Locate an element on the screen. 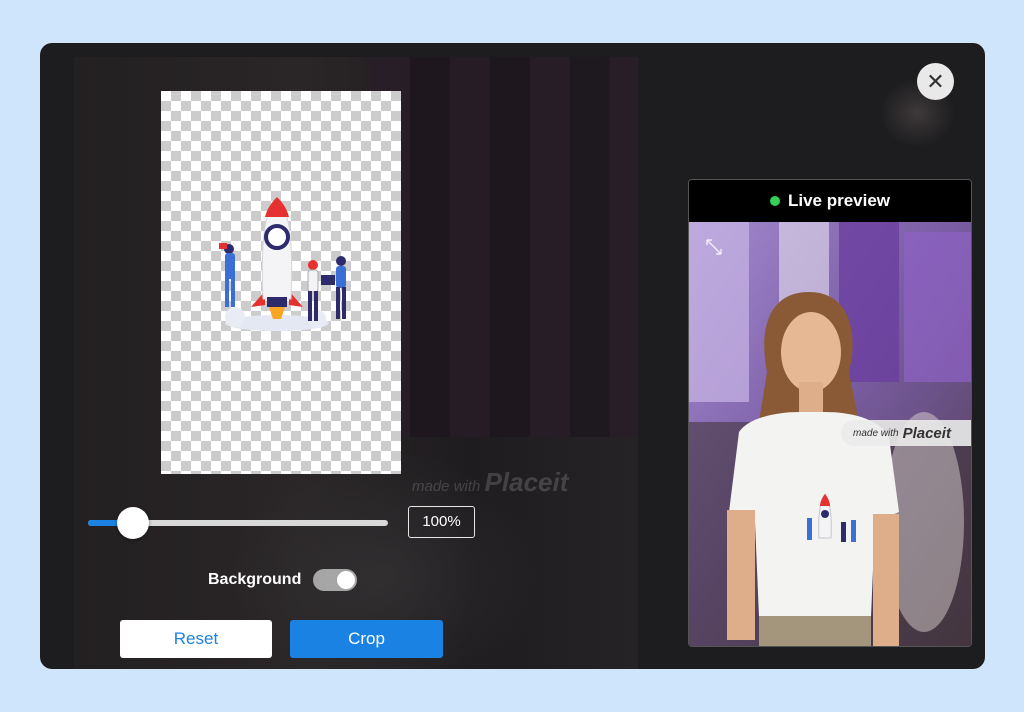 This screenshot has height=712, width=1024. close-icon: ✕ is located at coordinates (935, 81).